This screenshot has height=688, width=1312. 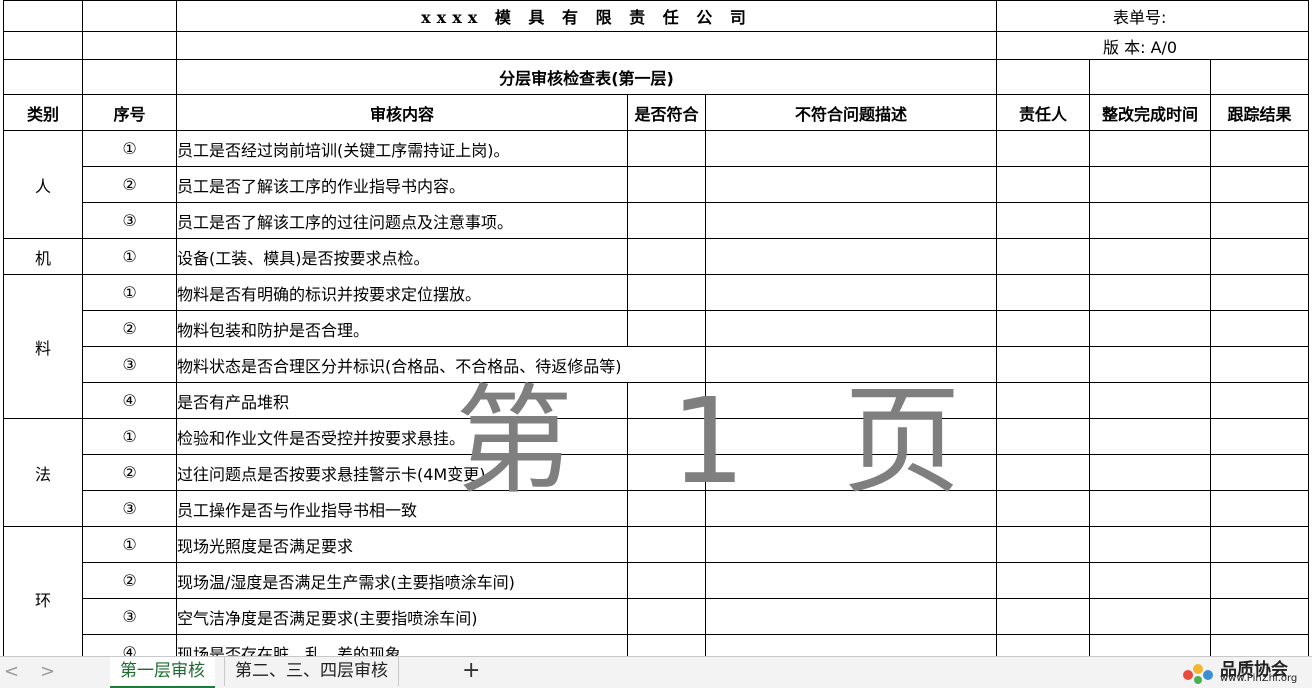 What do you see at coordinates (11, 671) in the screenshot?
I see `scroll-prev-sheet-button: <` at bounding box center [11, 671].